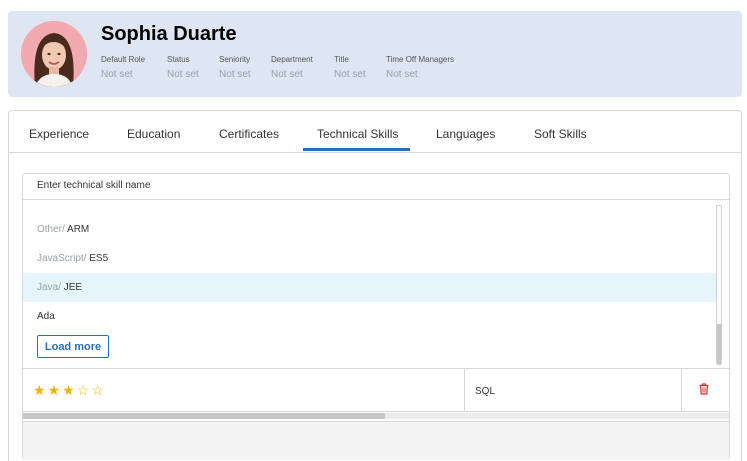 Image resolution: width=747 pixels, height=461 pixels. Describe the element at coordinates (123, 67) in the screenshot. I see `field-default-role: Default Role Not set` at that location.